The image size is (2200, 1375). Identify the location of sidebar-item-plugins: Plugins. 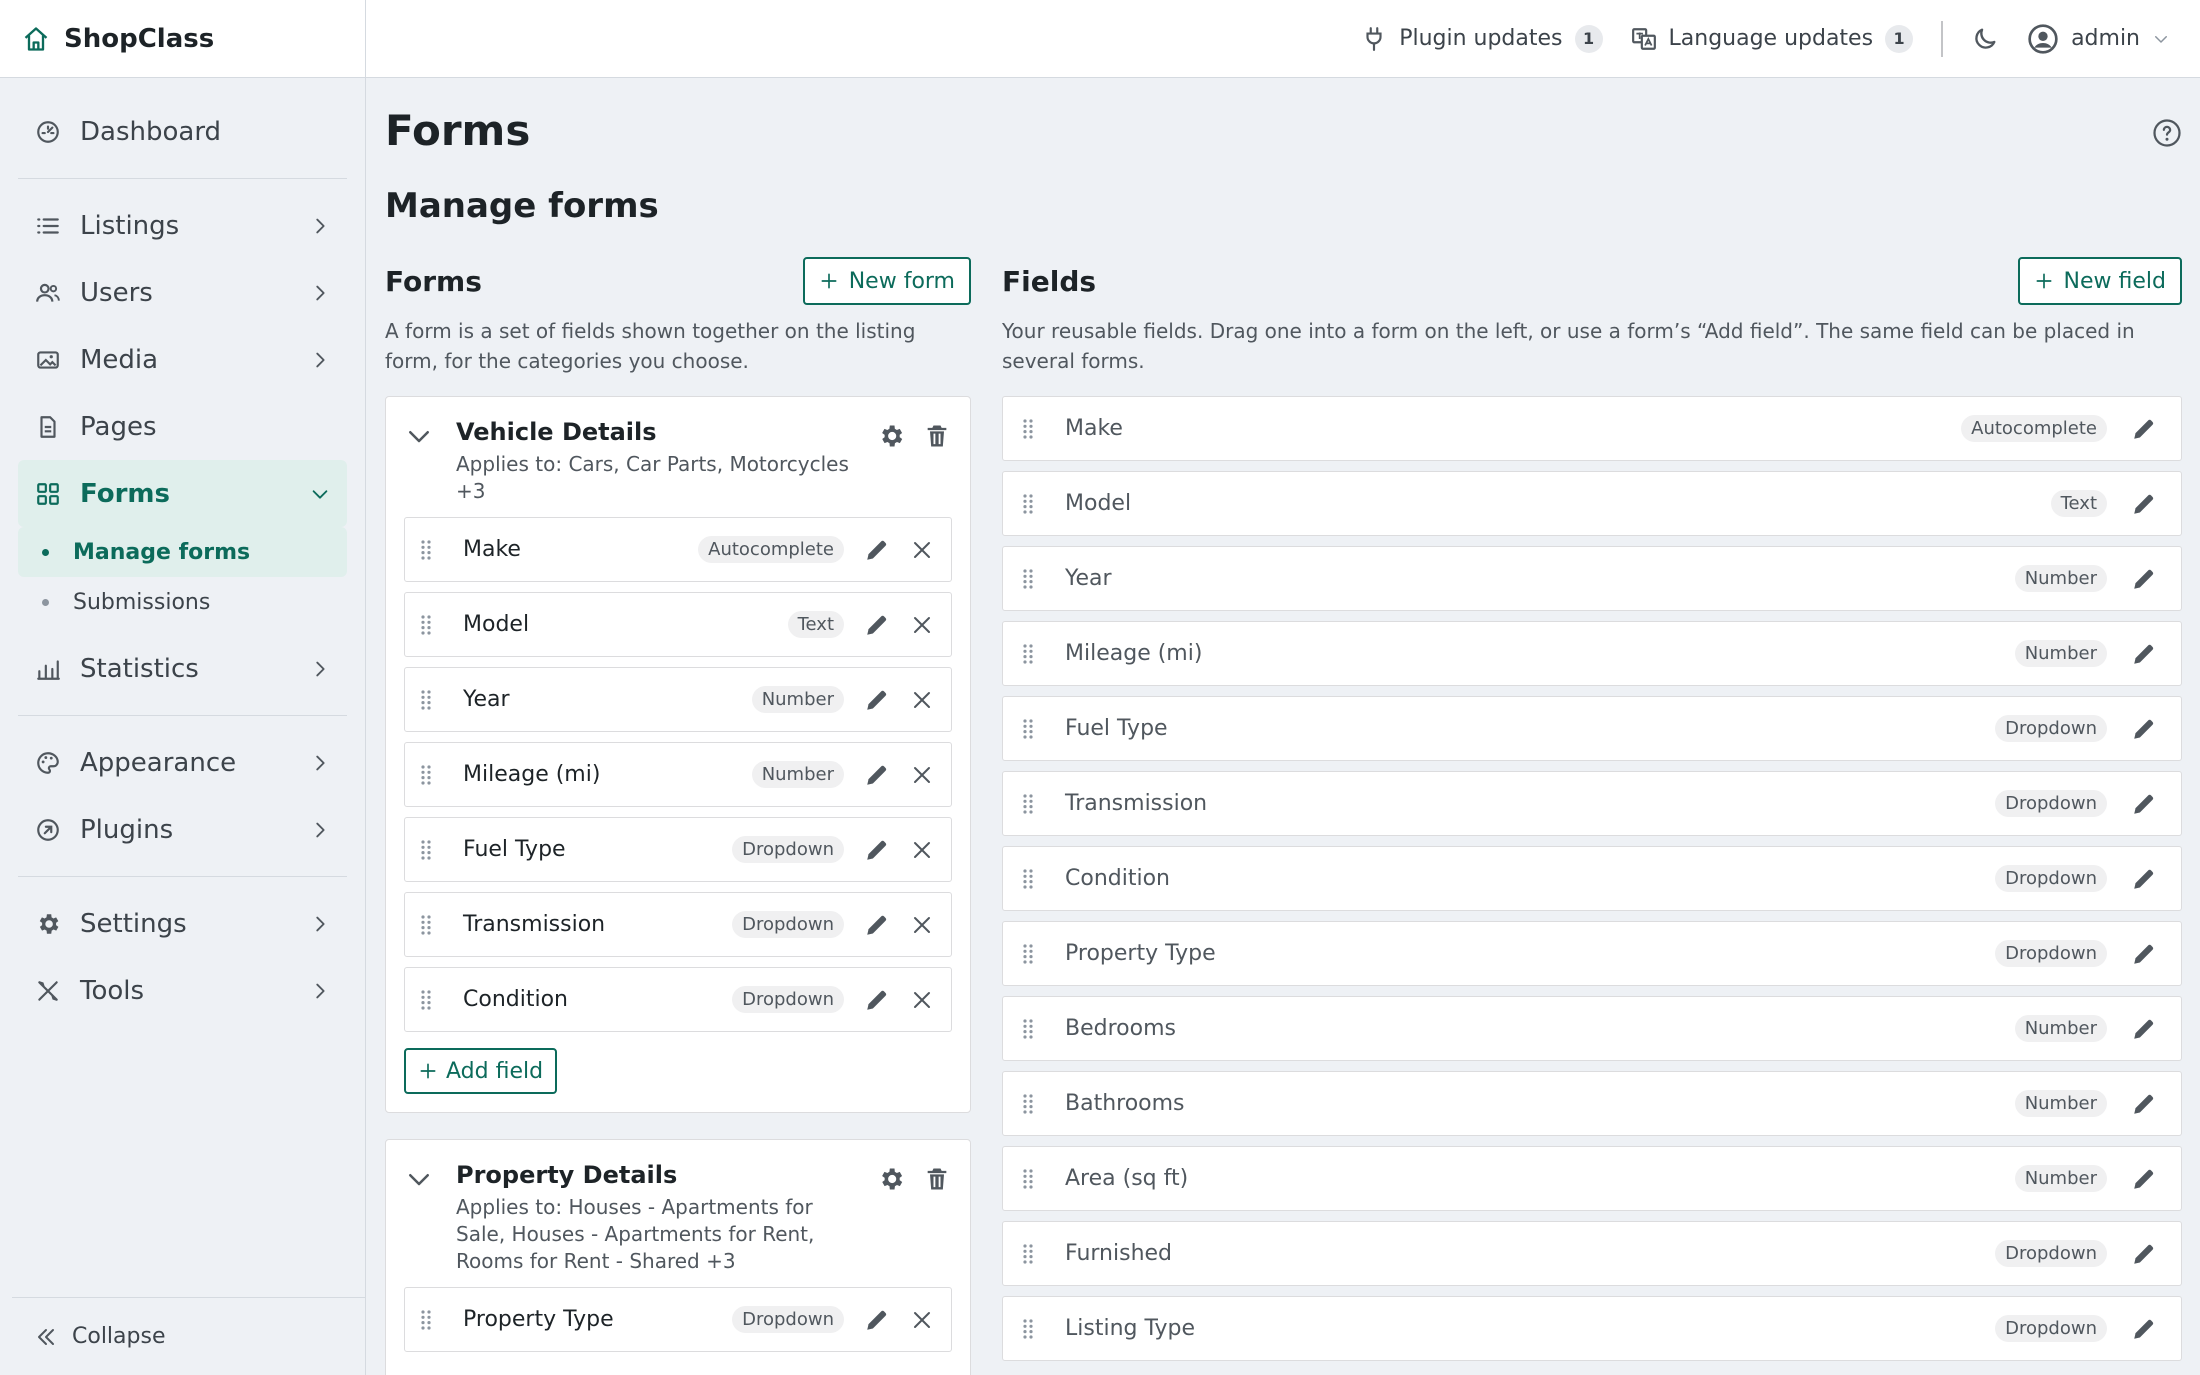
(182, 829).